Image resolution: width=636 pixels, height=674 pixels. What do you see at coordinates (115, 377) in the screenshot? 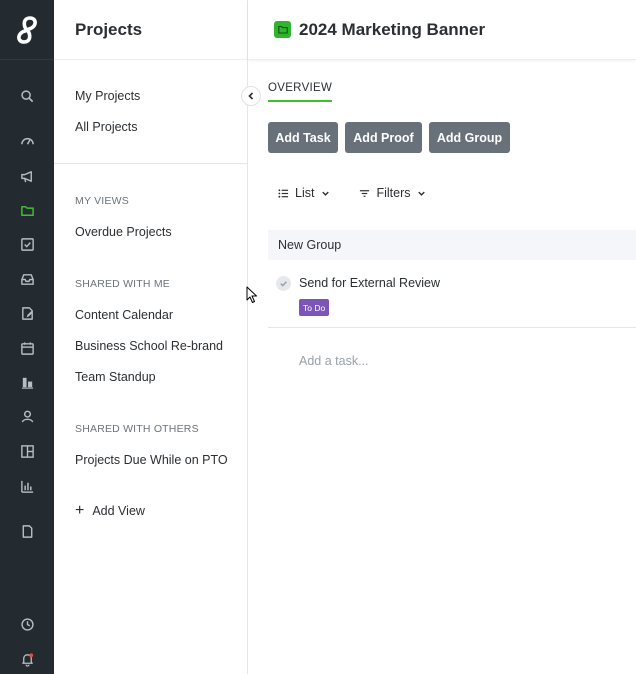
I see `view-team-standup: Team Standup` at bounding box center [115, 377].